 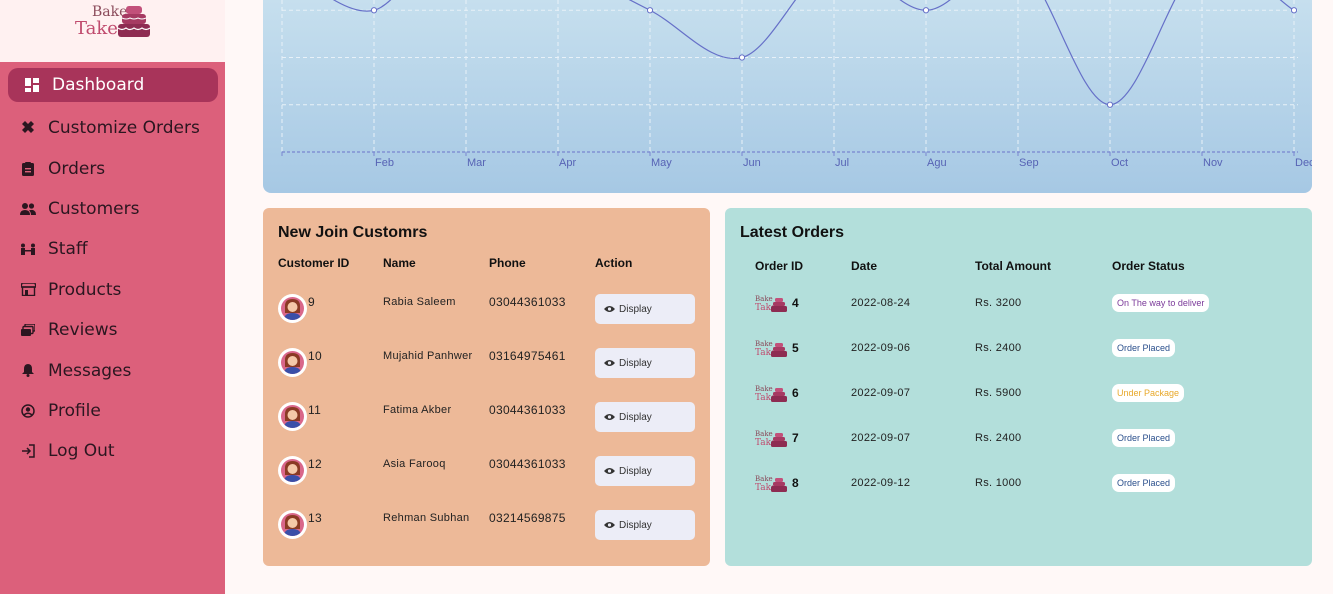 What do you see at coordinates (417, 410) in the screenshot?
I see `customer-name: Fatima Akber` at bounding box center [417, 410].